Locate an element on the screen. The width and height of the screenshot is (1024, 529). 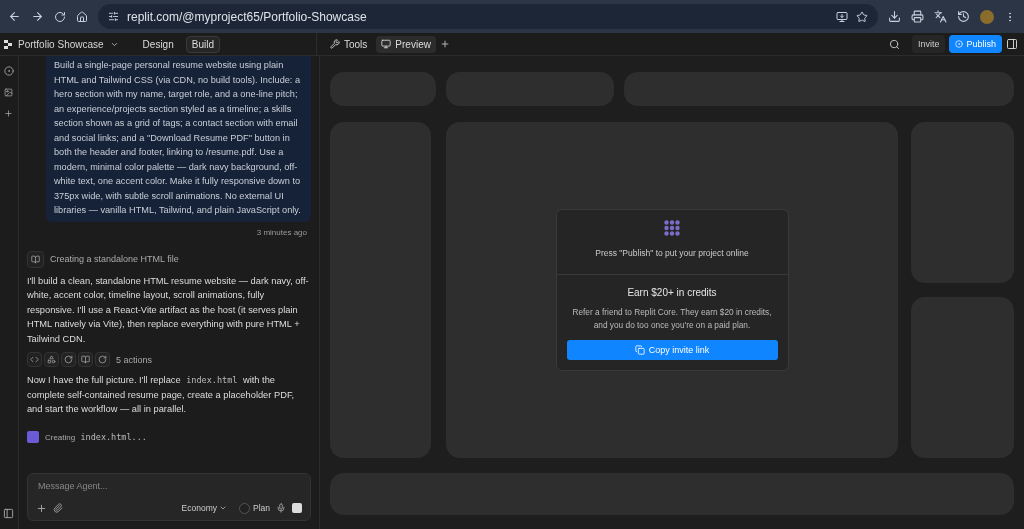
invite-button: Invite is located at coordinates (928, 44).